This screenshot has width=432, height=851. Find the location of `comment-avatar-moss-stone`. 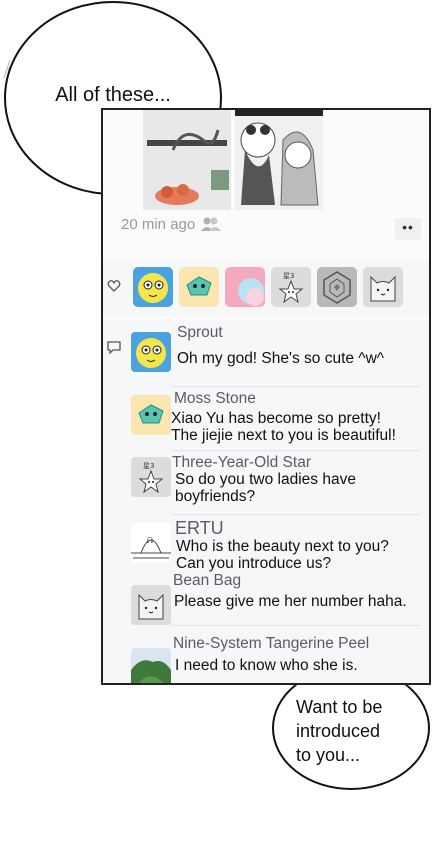

comment-avatar-moss-stone is located at coordinates (151, 415).